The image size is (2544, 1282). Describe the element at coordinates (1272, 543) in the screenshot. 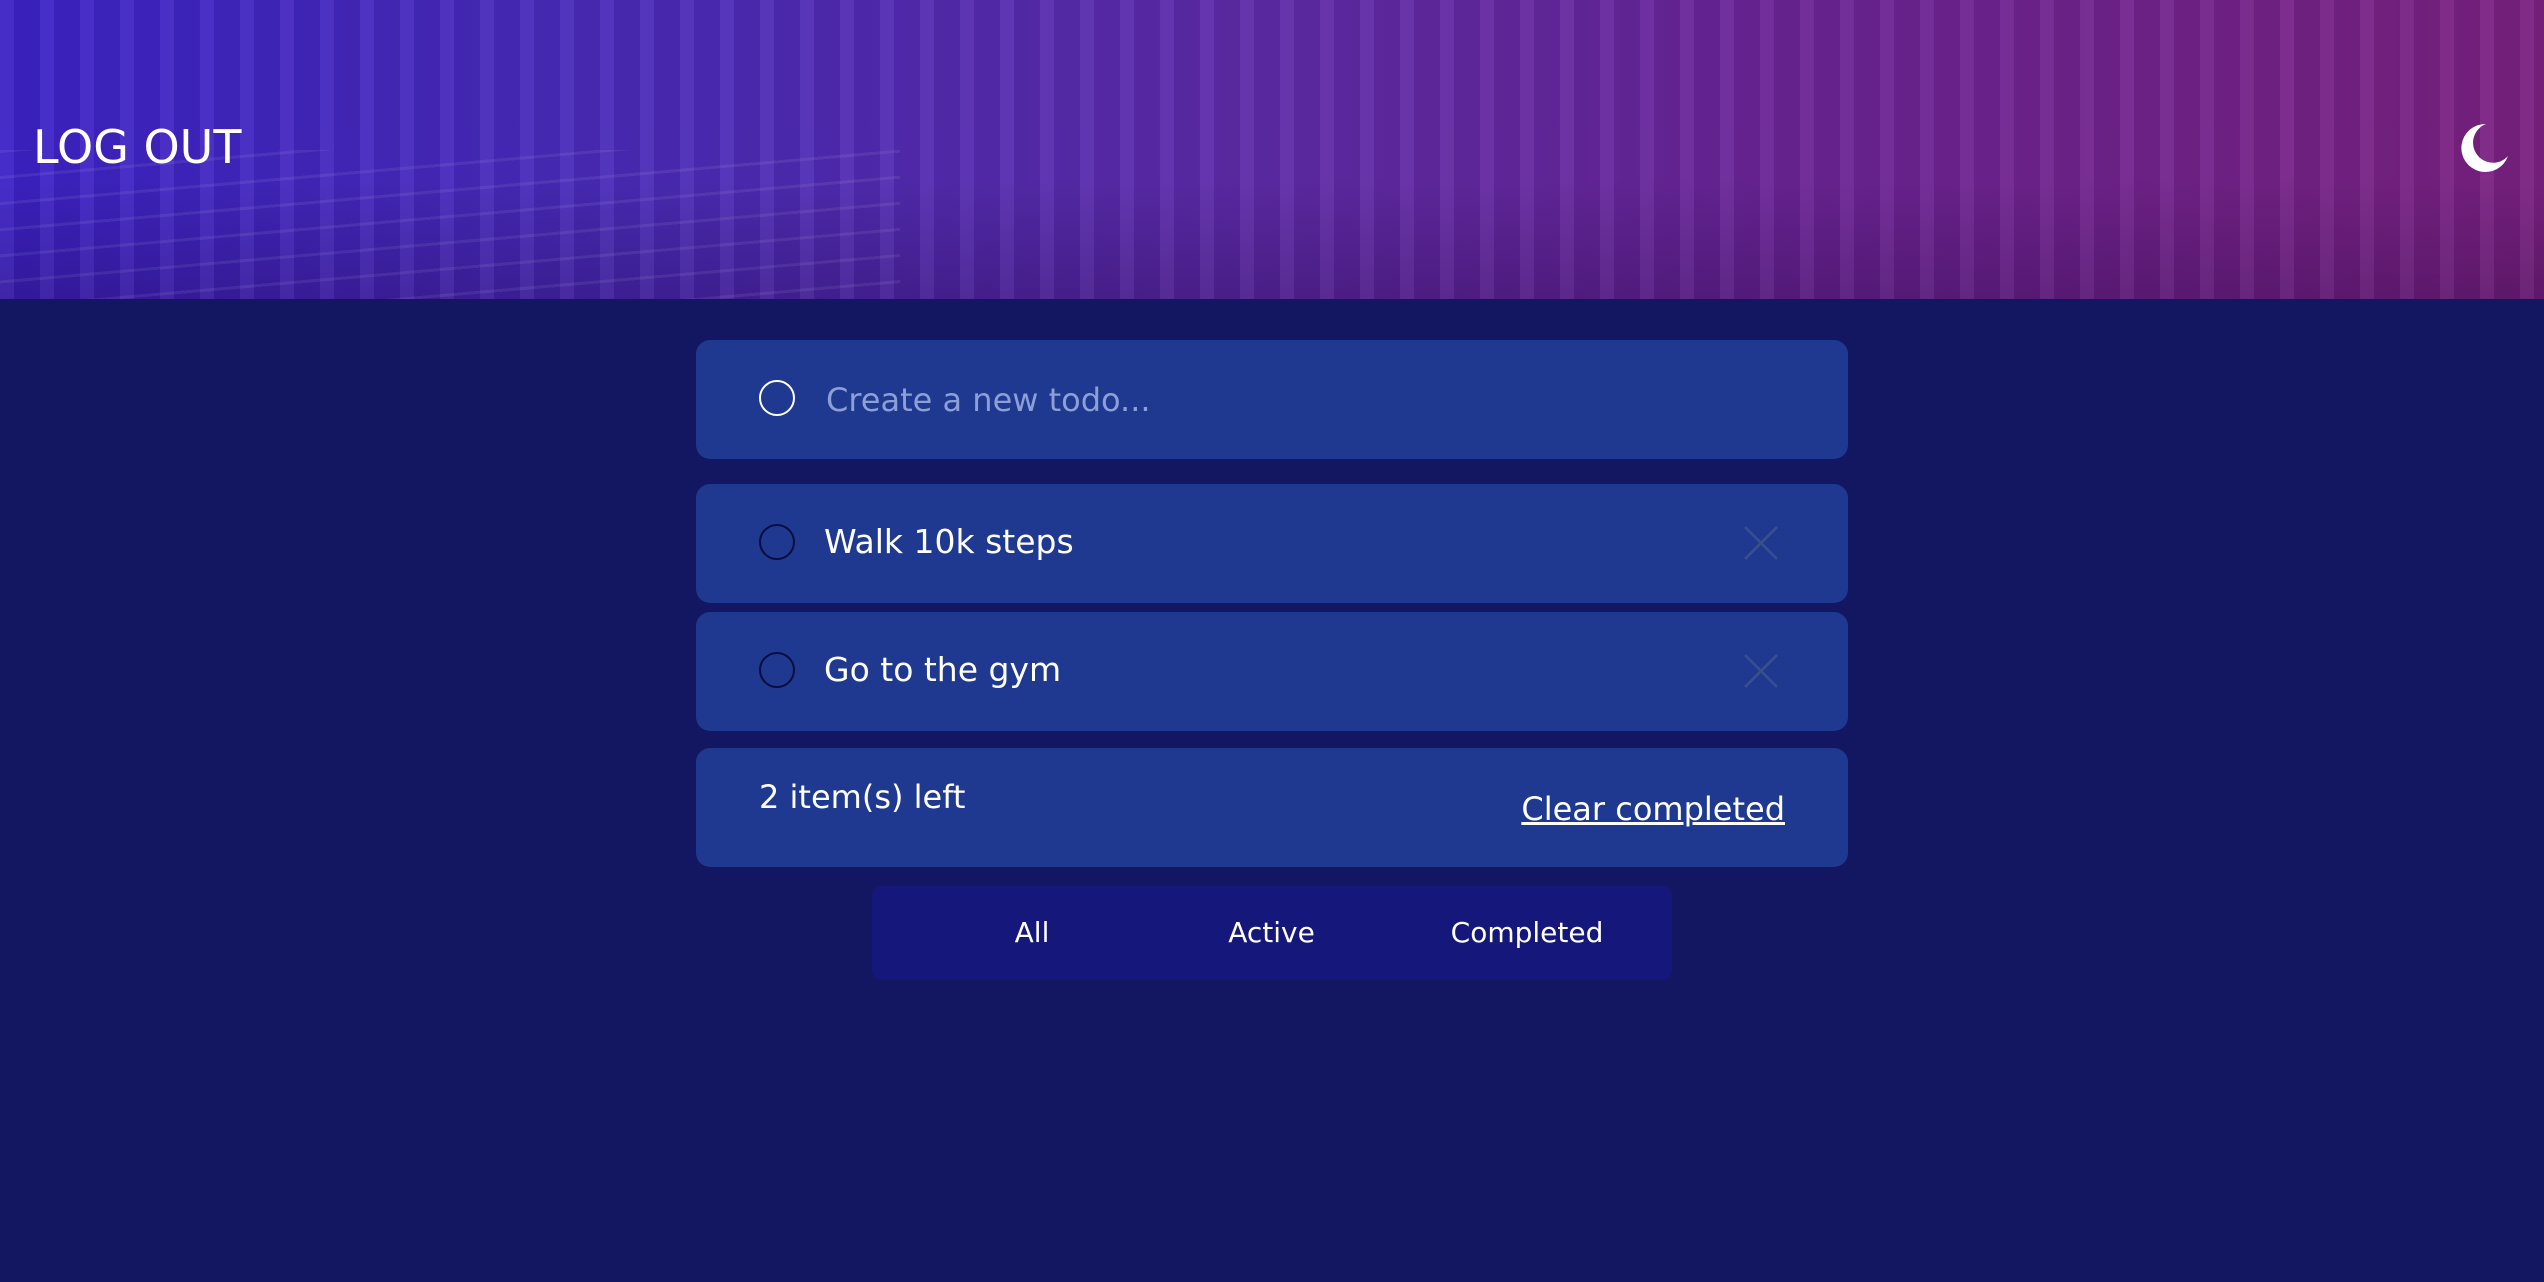

I see `todo-item: Walk 10k steps` at that location.